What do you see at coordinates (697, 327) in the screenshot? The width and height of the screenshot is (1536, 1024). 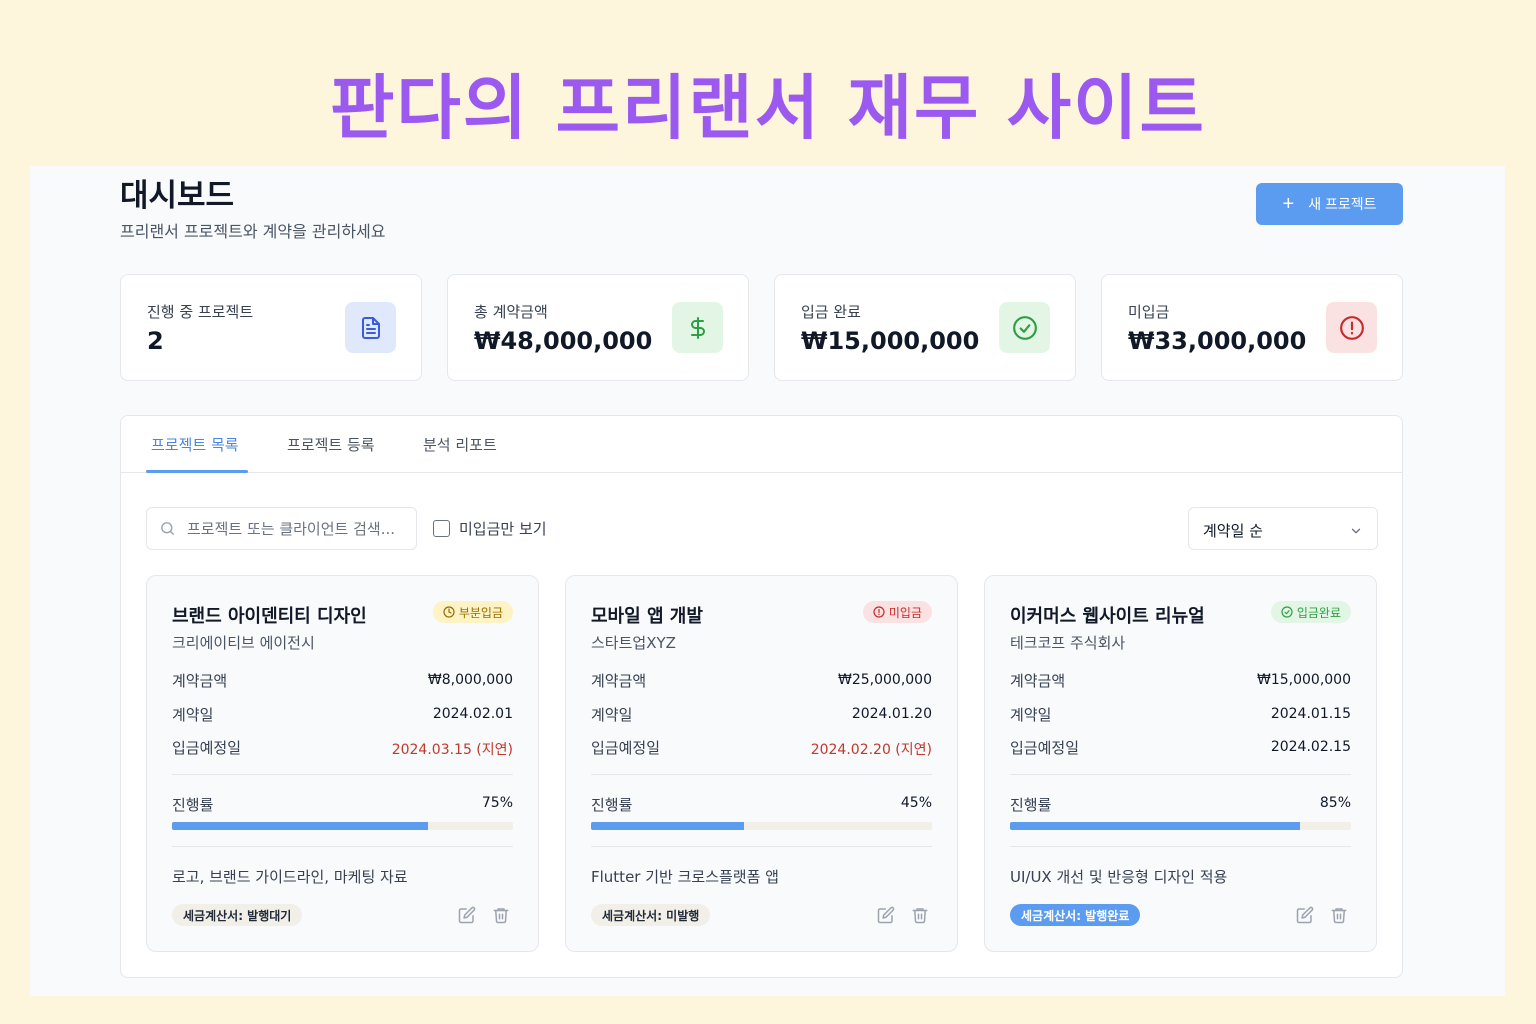 I see `dollar-icon` at bounding box center [697, 327].